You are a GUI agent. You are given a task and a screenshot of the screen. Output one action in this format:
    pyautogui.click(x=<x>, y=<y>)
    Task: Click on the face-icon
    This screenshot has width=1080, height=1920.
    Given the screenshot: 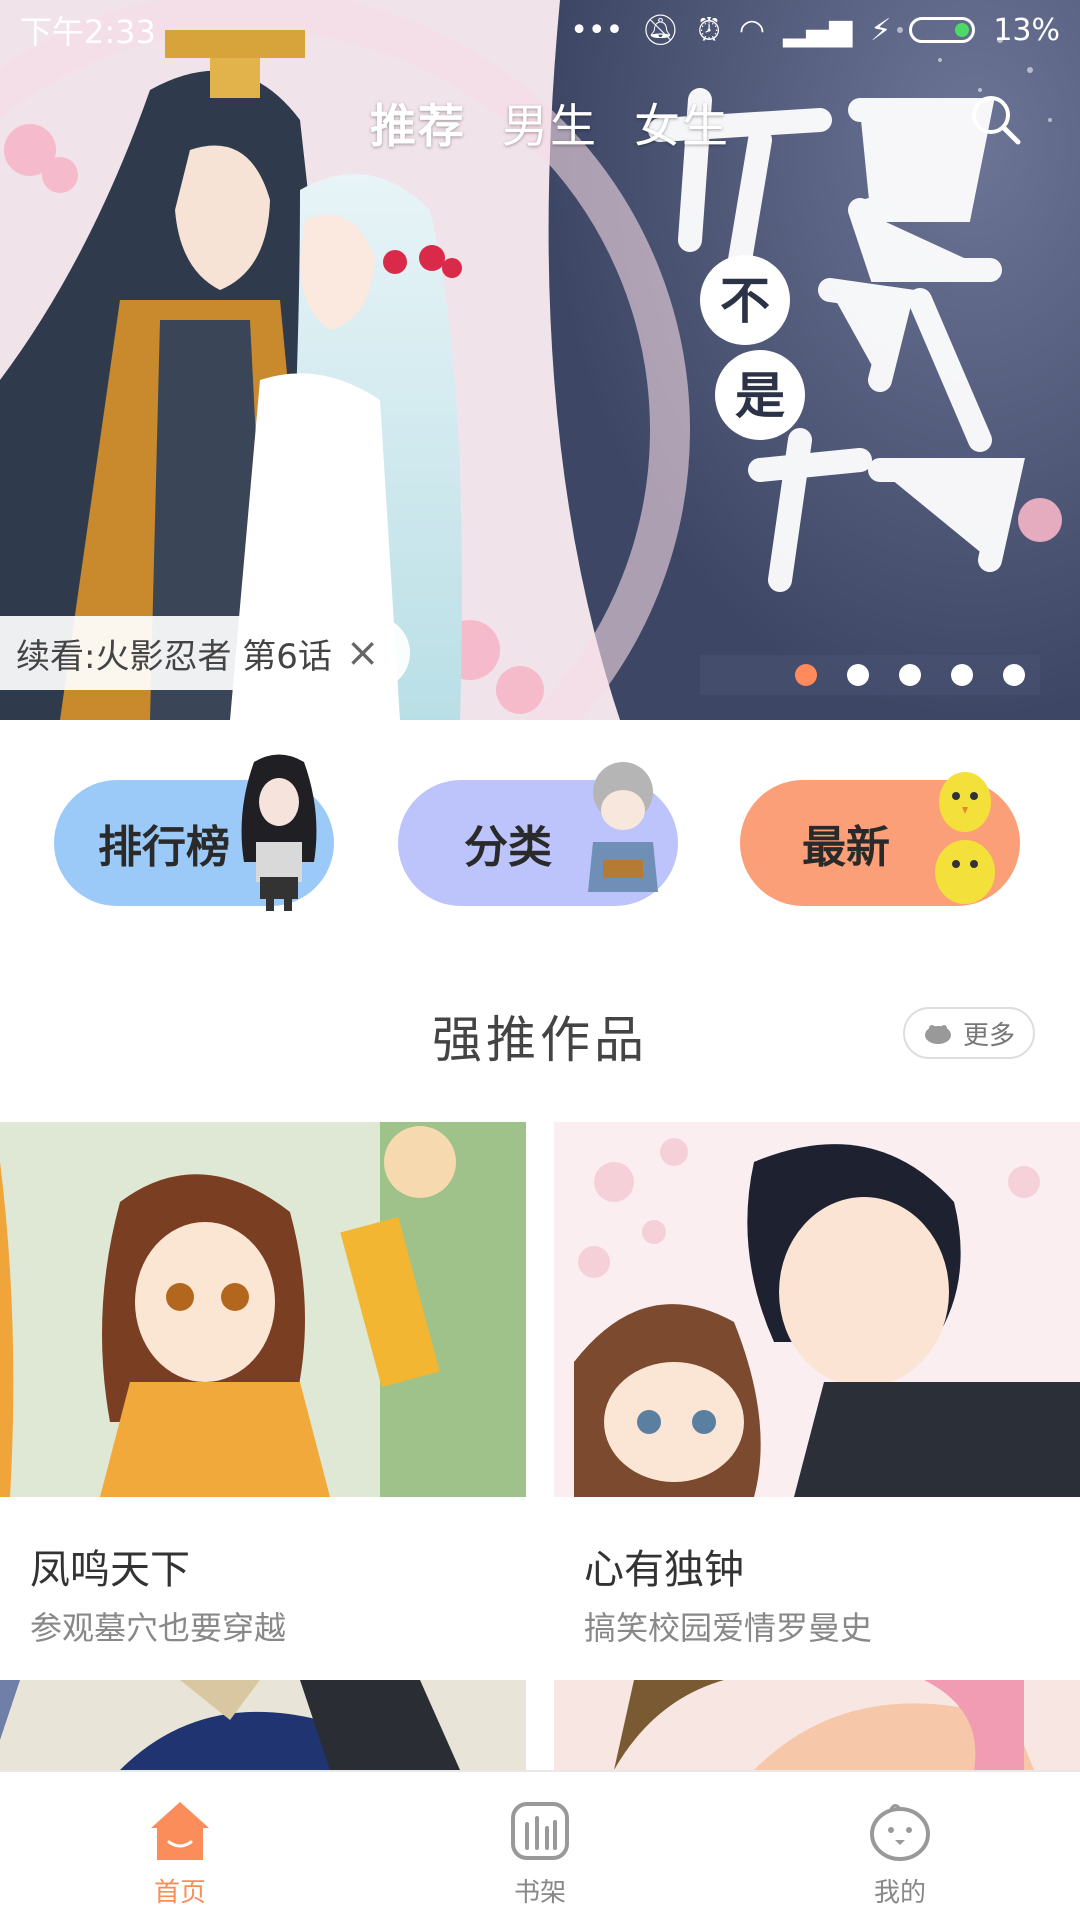 What is the action you would take?
    pyautogui.click(x=937, y=1034)
    